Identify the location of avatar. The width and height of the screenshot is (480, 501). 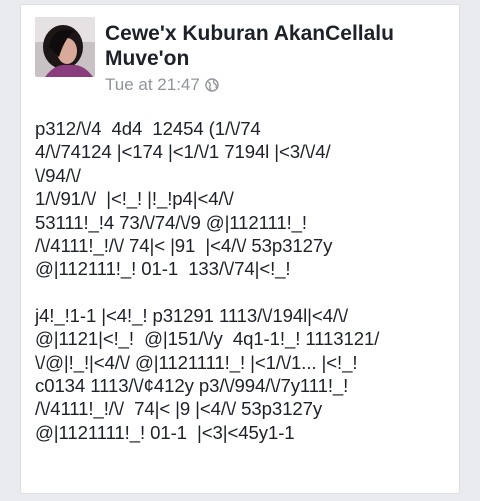
(65, 47).